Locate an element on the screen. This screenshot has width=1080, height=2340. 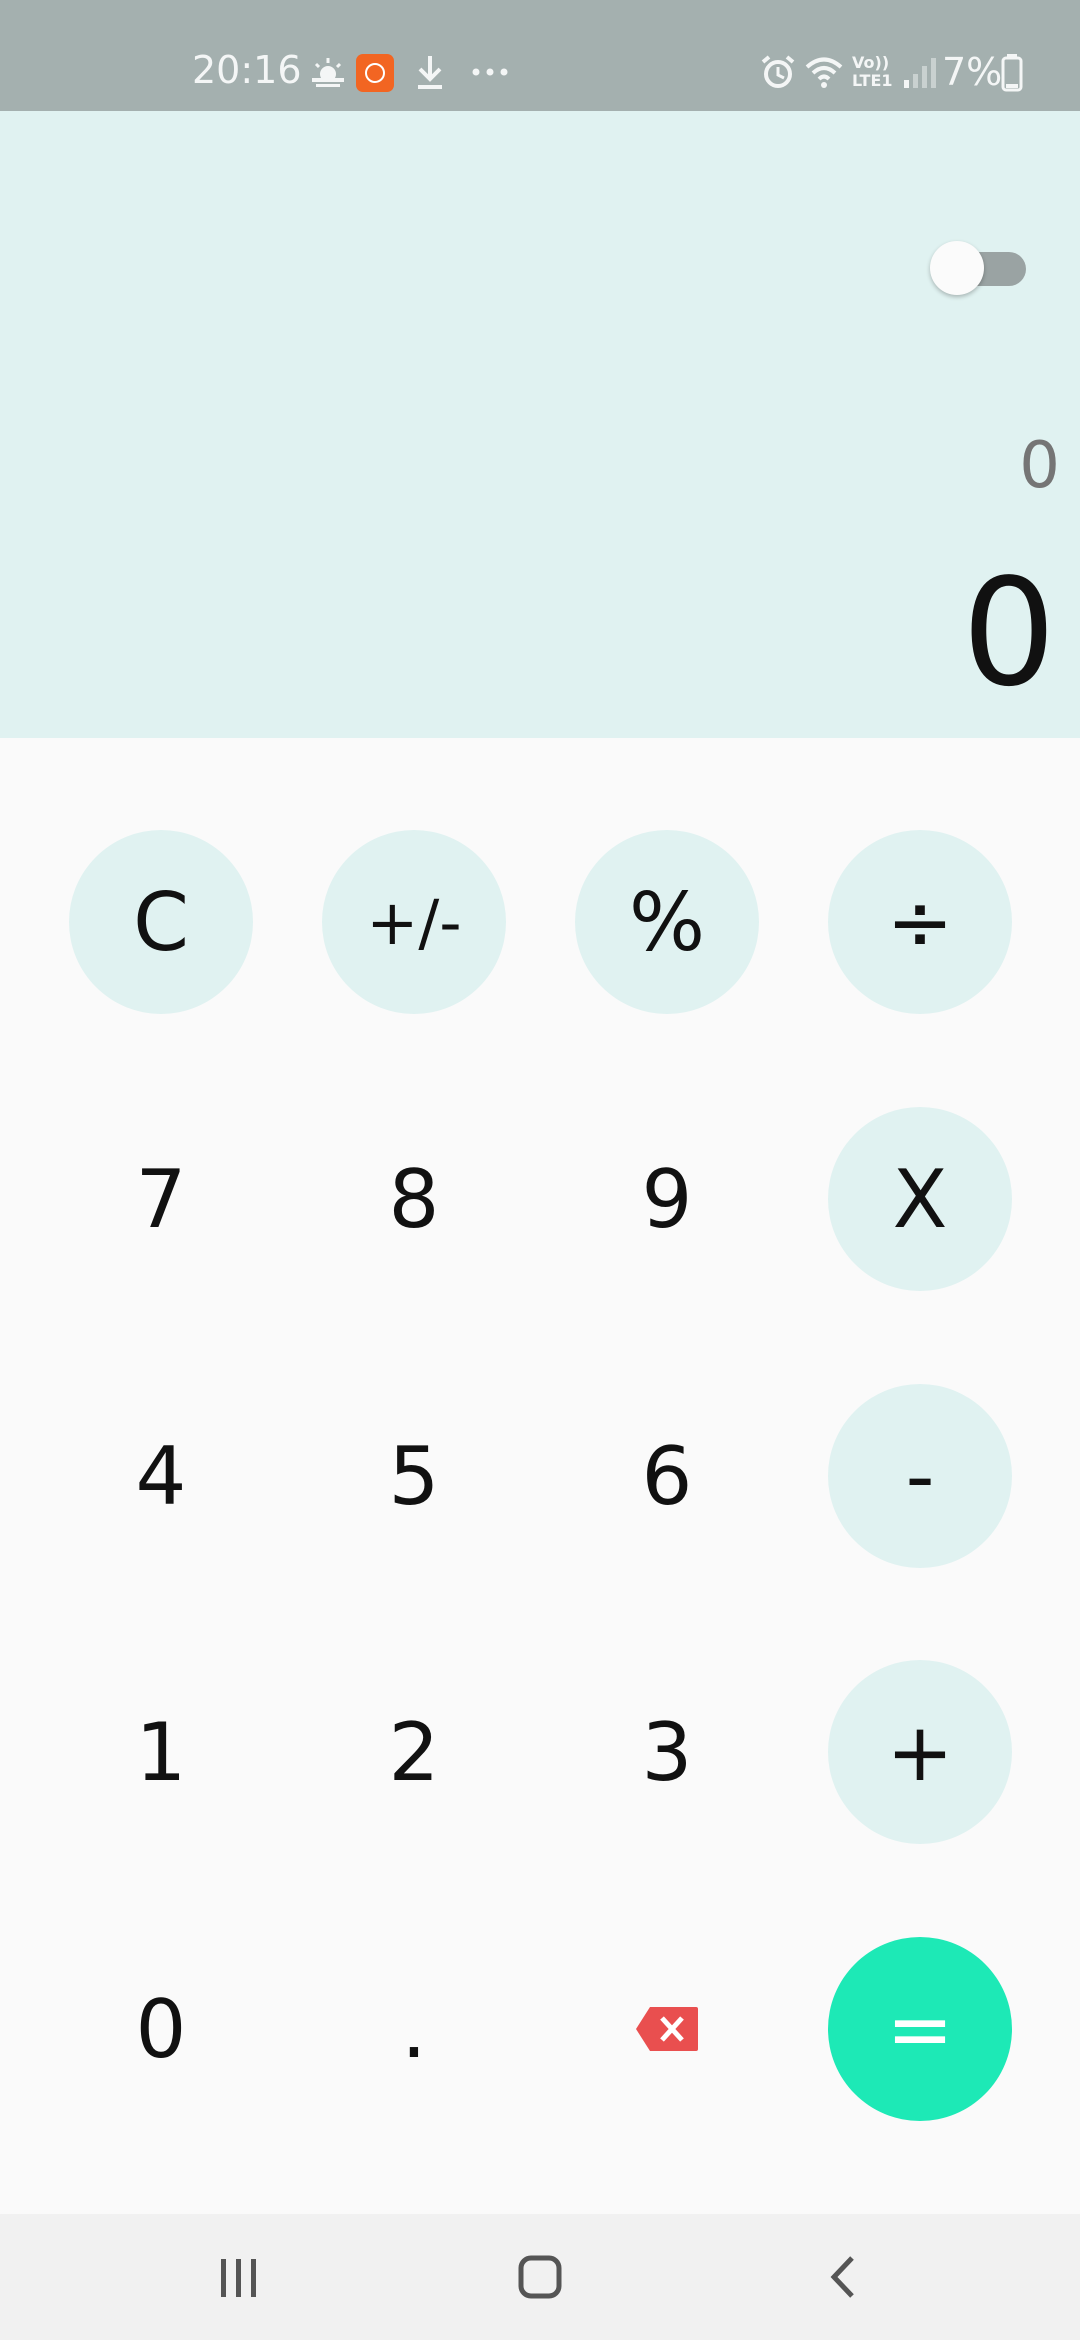
status-bar: 20:16 Vo)) LTE1 7% is located at coordinates (540, 55).